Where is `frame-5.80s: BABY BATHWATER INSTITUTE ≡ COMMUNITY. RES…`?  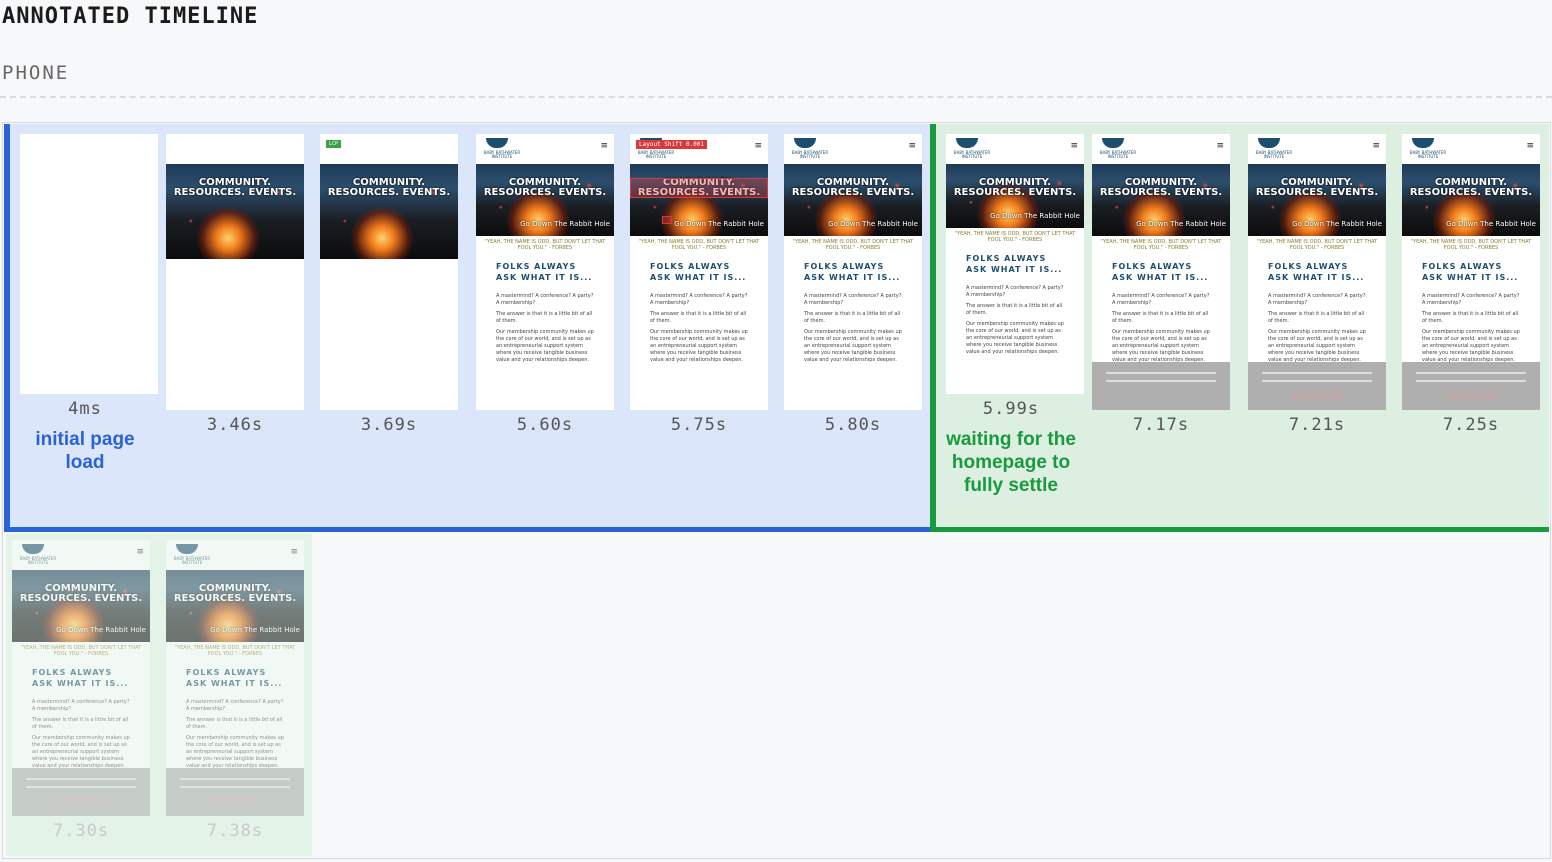
frame-5.80s: BABY BATHWATER INSTITUTE ≡ COMMUNITY. RES… is located at coordinates (853, 272).